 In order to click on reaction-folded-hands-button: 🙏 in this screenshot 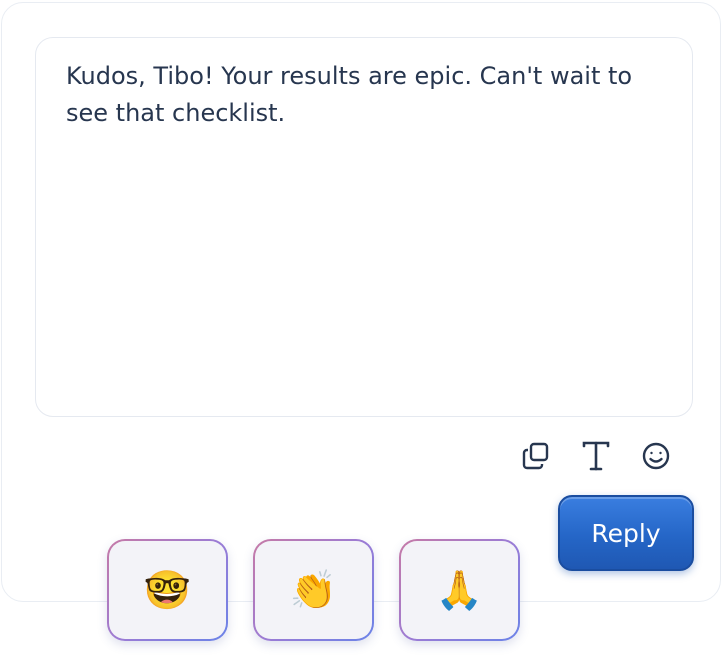, I will do `click(459, 590)`.